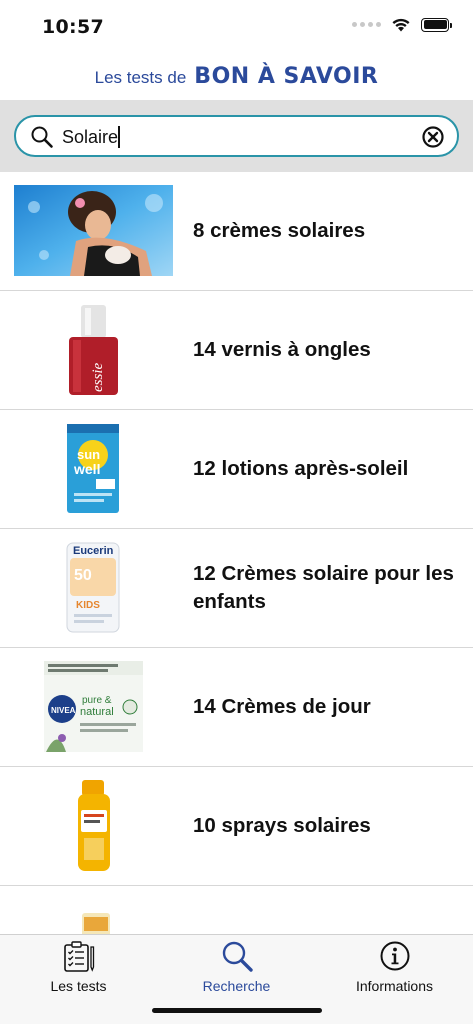  Describe the element at coordinates (93, 349) in the screenshot. I see `nail-polish-thumbnail: essie` at that location.